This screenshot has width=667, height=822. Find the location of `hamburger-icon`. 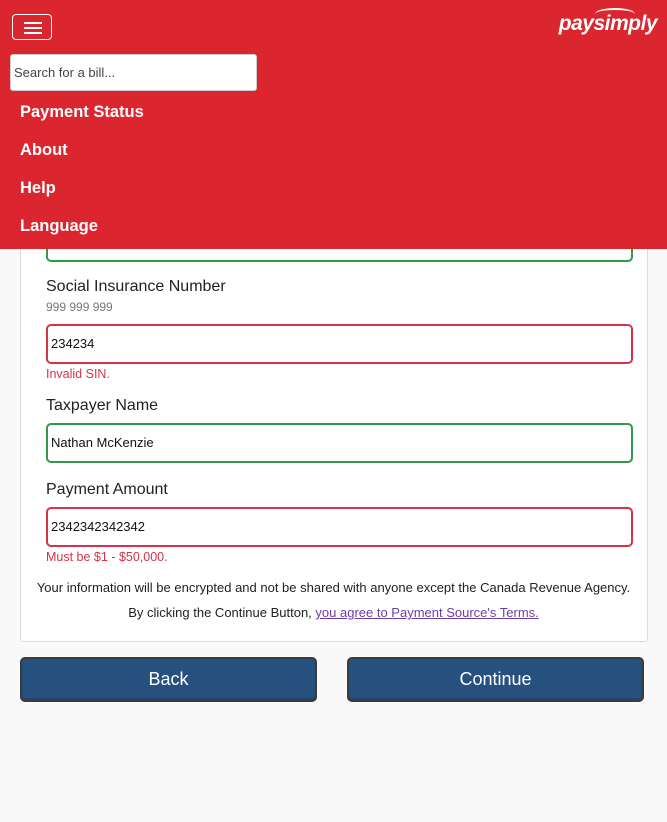

hamburger-icon is located at coordinates (33, 23).